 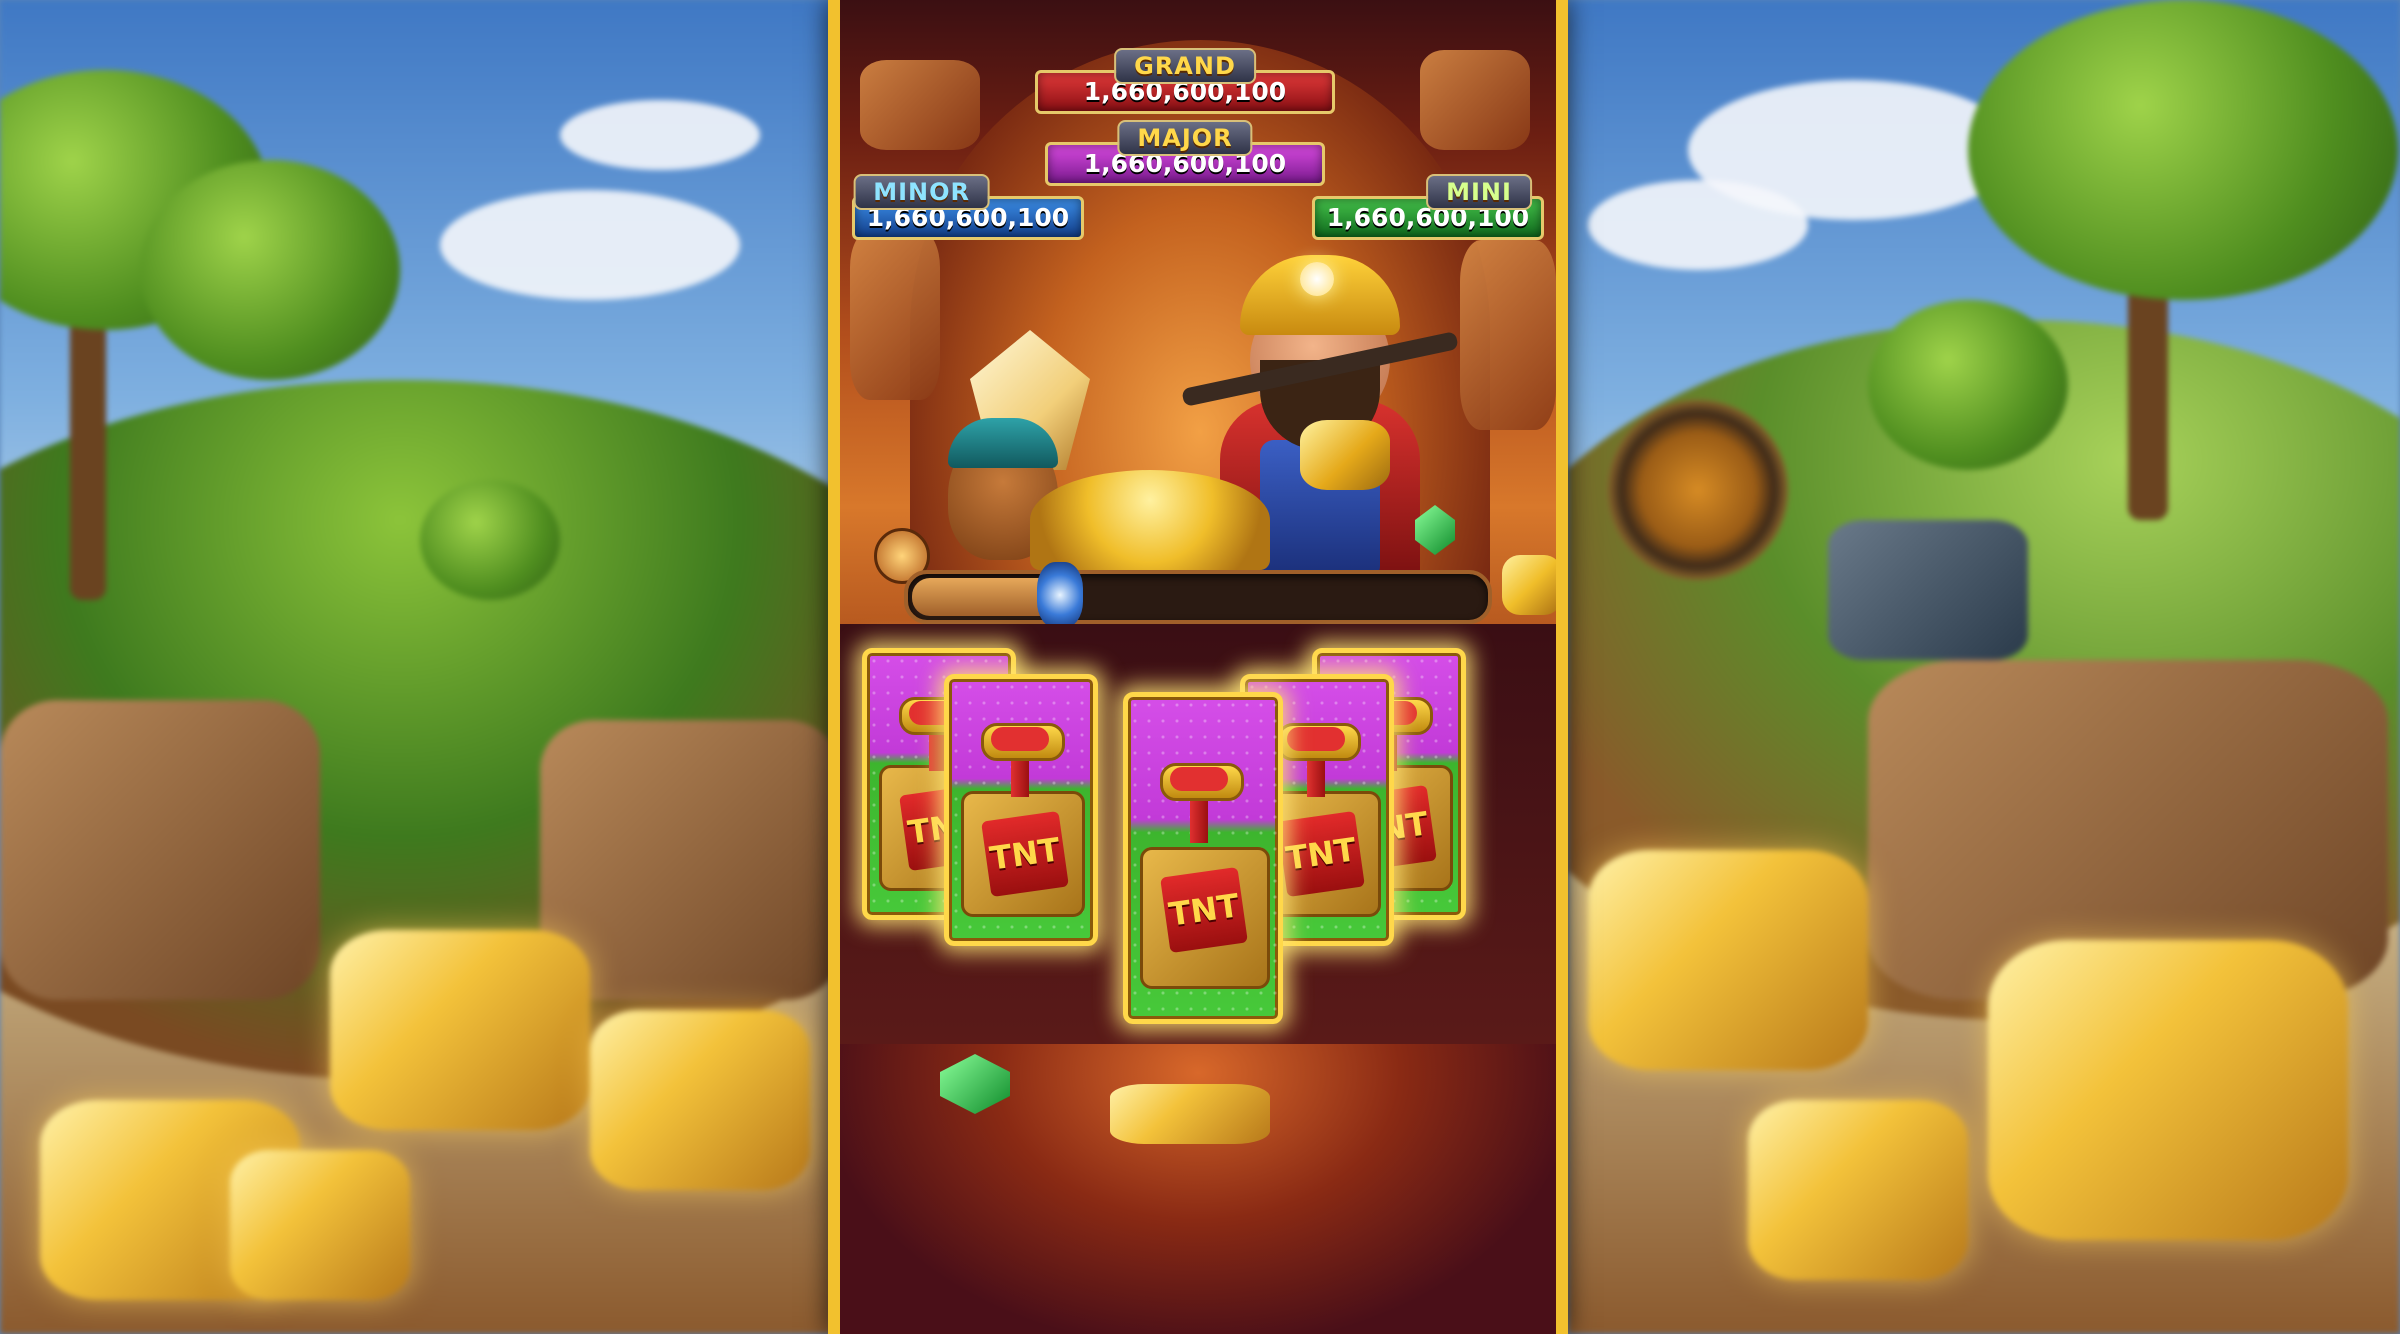 What do you see at coordinates (1059, 595) in the screenshot?
I see `drill-icon` at bounding box center [1059, 595].